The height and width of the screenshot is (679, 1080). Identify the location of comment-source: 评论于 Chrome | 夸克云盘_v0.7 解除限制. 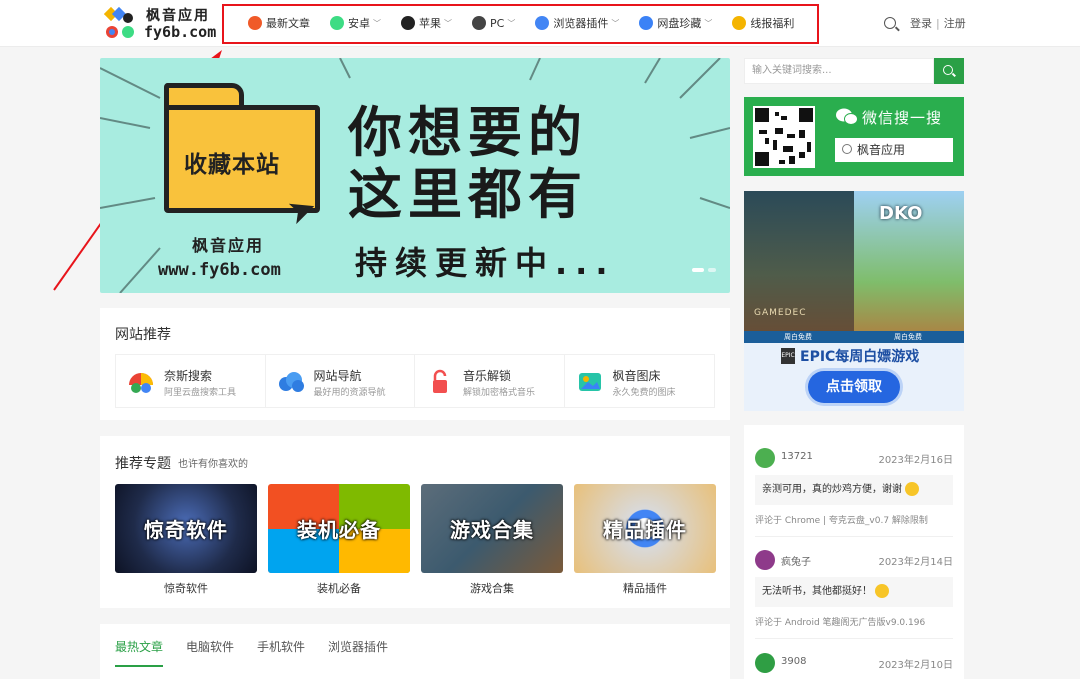
(841, 519).